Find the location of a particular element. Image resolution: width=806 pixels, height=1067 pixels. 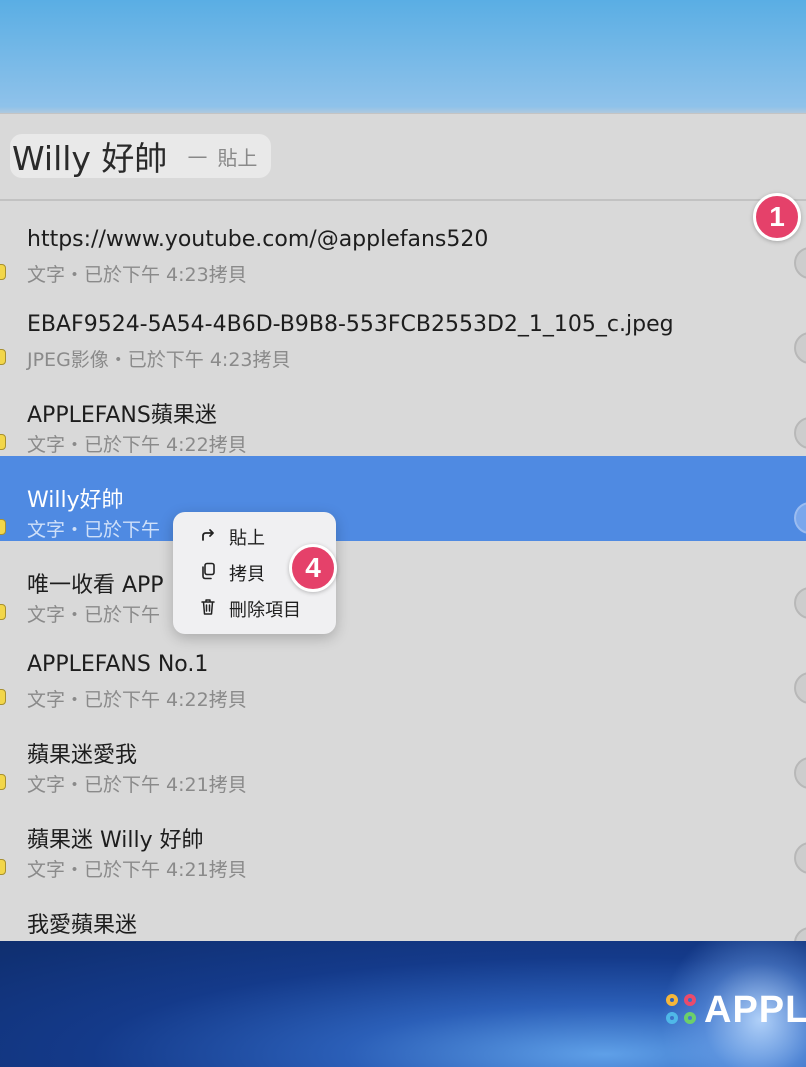

item-meta: 文字・已於下午 4:23拷貝 is located at coordinates (137, 275).